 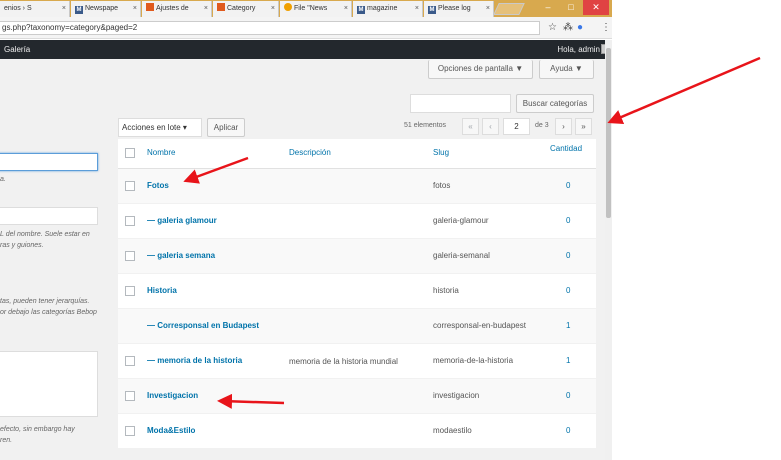 I want to click on annotation-arrow-investigacion, so click(x=251, y=401).